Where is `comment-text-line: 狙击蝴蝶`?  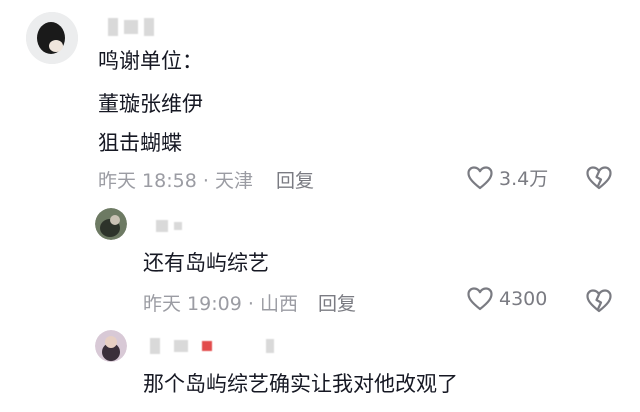
comment-text-line: 狙击蝴蝶 is located at coordinates (140, 143).